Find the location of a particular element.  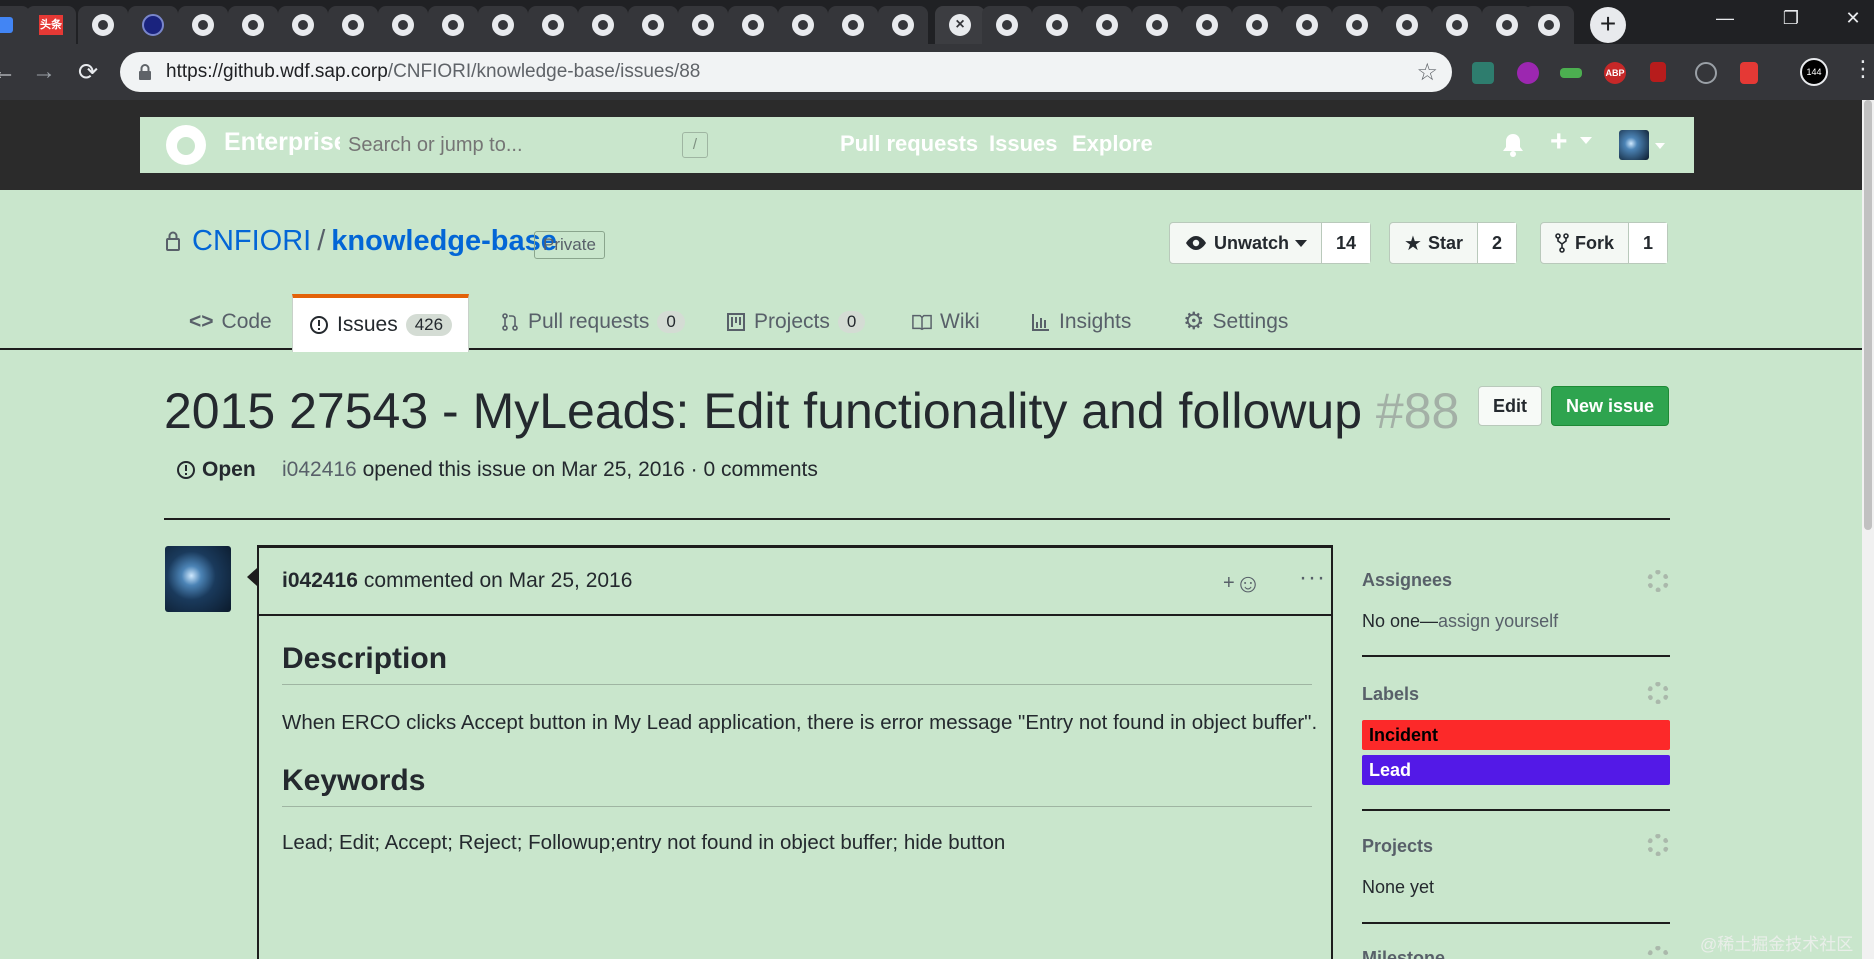

comment-options-button: ··· is located at coordinates (1312, 578).